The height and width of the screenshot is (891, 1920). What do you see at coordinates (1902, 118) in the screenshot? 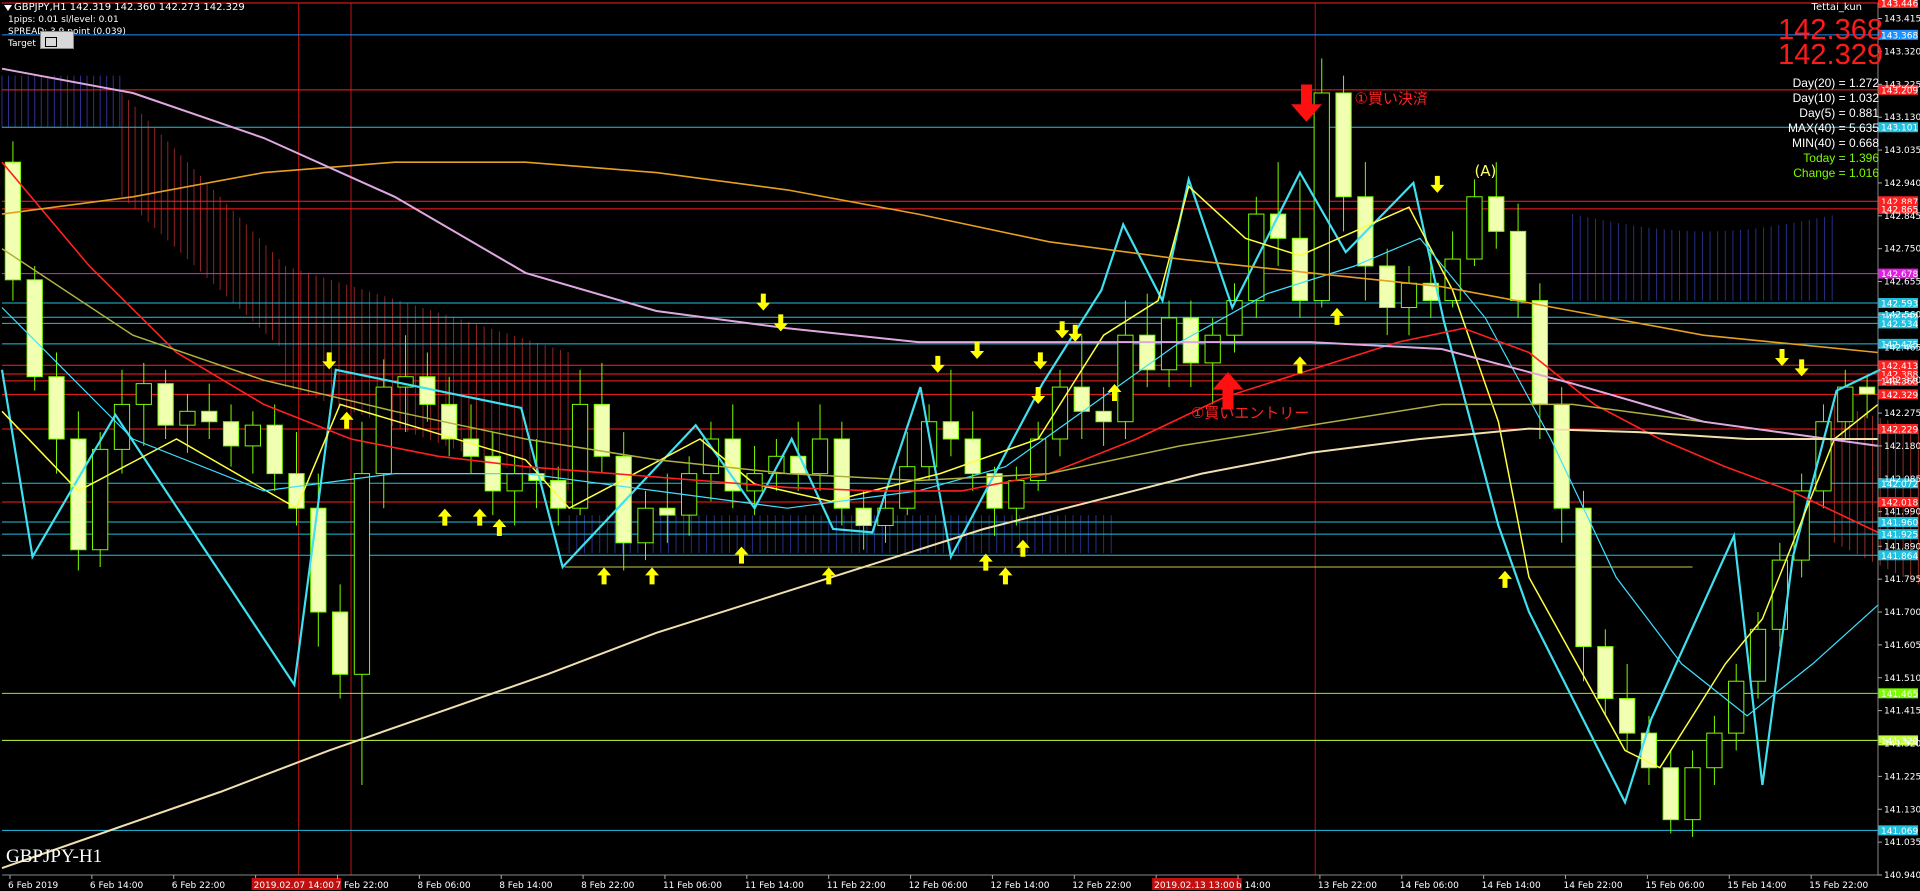
I see `y-tick-label: 143.130` at bounding box center [1902, 118].